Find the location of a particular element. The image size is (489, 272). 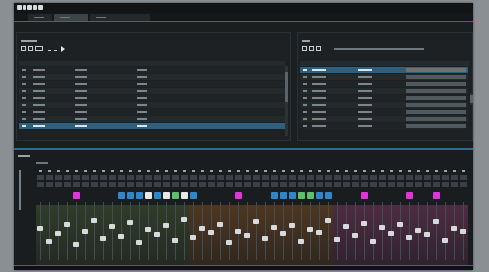

new-scene-icon is located at coordinates (23, 48).